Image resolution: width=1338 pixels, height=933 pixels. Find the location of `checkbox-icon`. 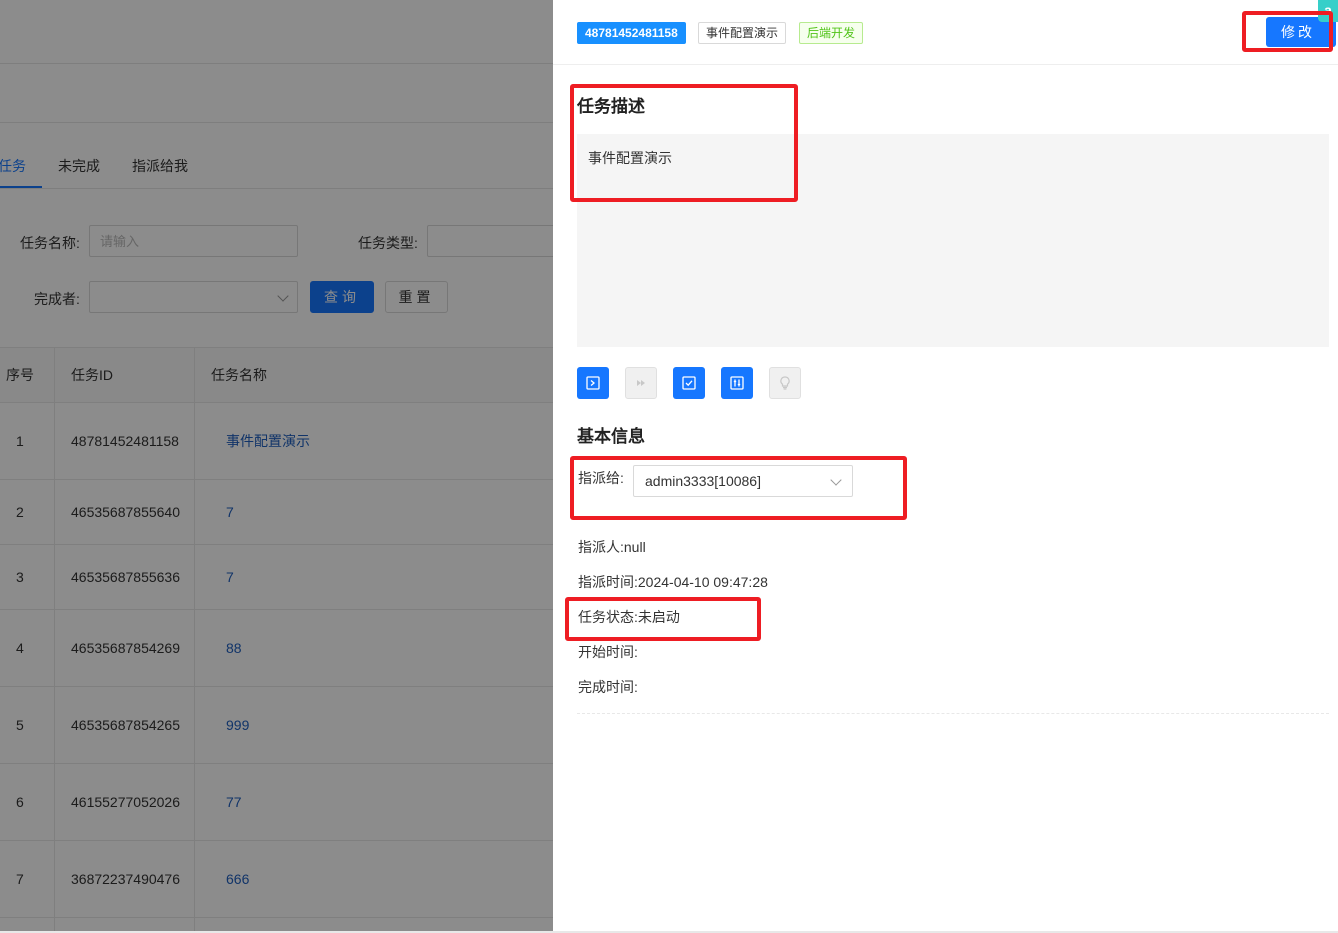

checkbox-icon is located at coordinates (689, 383).